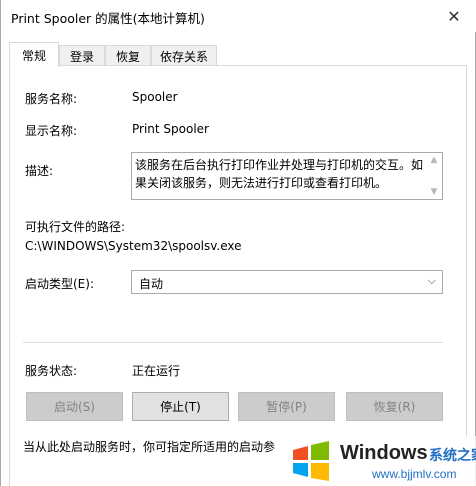 This screenshot has width=476, height=486. I want to click on exec-path-value: C:\WINDOWS\System32\spoolsv.exe, so click(133, 246).